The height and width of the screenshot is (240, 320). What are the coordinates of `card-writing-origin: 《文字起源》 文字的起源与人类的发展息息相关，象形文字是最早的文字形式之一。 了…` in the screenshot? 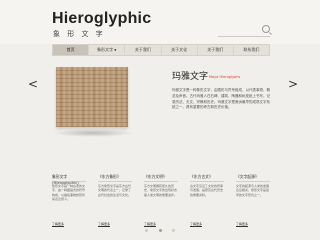 It's located at (253, 200).